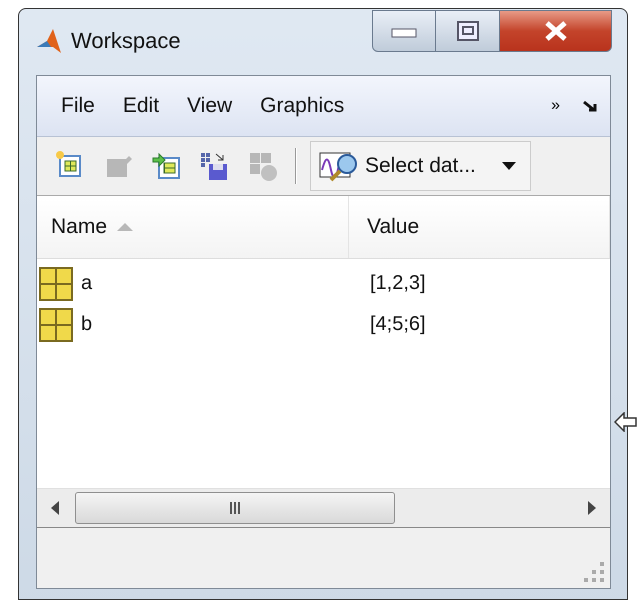 The width and height of the screenshot is (640, 603). Describe the element at coordinates (479, 227) in the screenshot. I see `column-header: Value` at that location.